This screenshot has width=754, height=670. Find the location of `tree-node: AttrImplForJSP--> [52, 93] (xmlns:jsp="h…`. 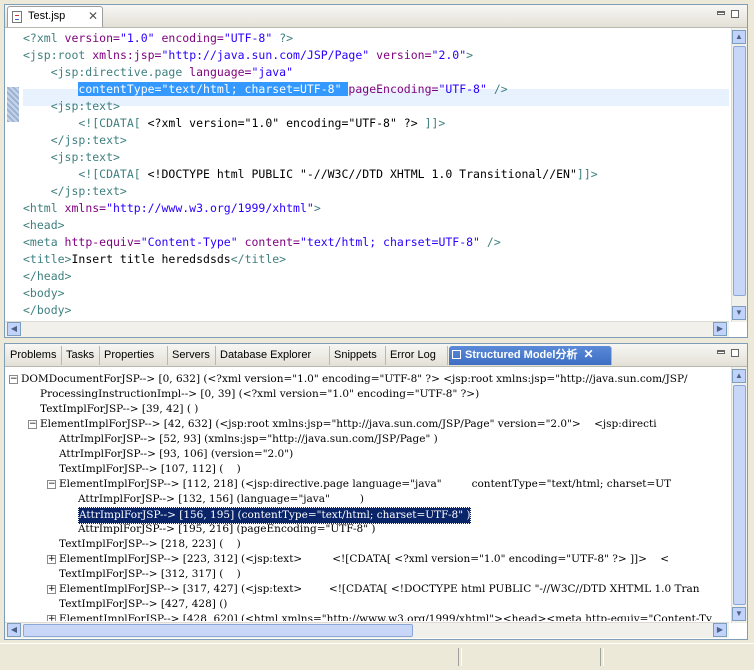

tree-node: AttrImplForJSP--> [52, 93] (xmlns:jsp="h… is located at coordinates (394, 439).